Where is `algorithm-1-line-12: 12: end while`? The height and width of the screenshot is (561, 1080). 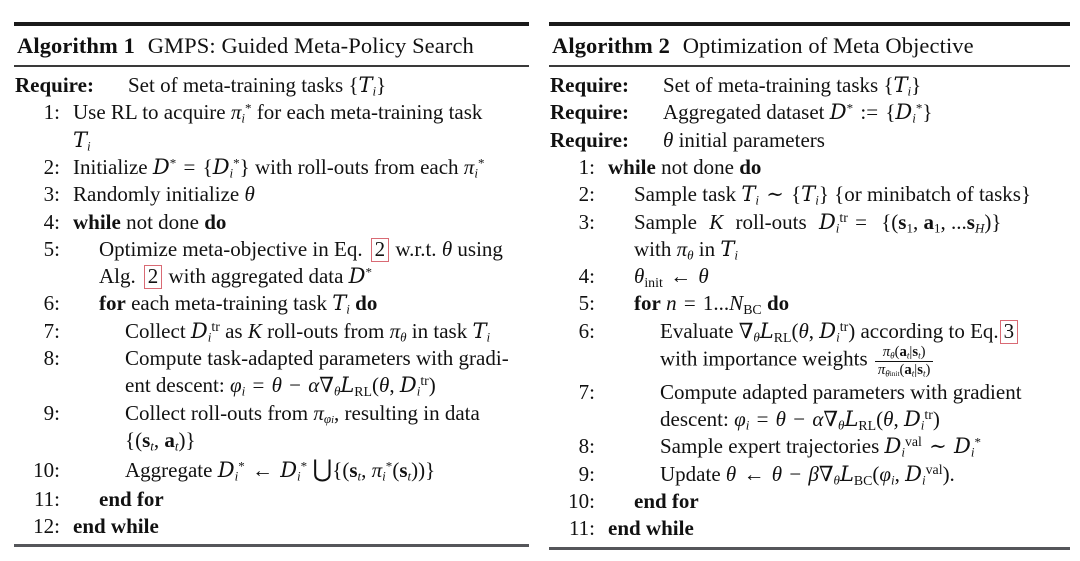
algorithm-1-line-12: 12: end while is located at coordinates (271, 526).